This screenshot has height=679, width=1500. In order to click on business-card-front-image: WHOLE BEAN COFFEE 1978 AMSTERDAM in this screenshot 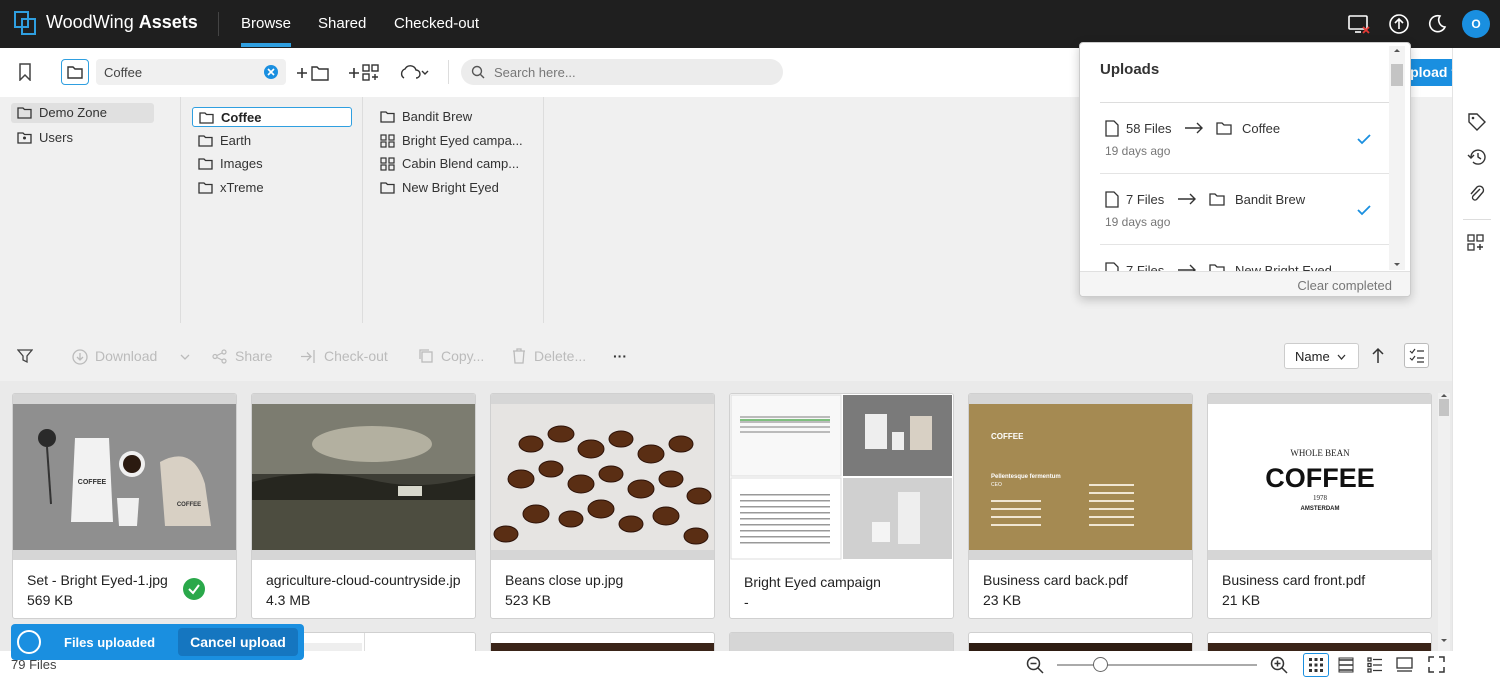, I will do `click(1319, 477)`.